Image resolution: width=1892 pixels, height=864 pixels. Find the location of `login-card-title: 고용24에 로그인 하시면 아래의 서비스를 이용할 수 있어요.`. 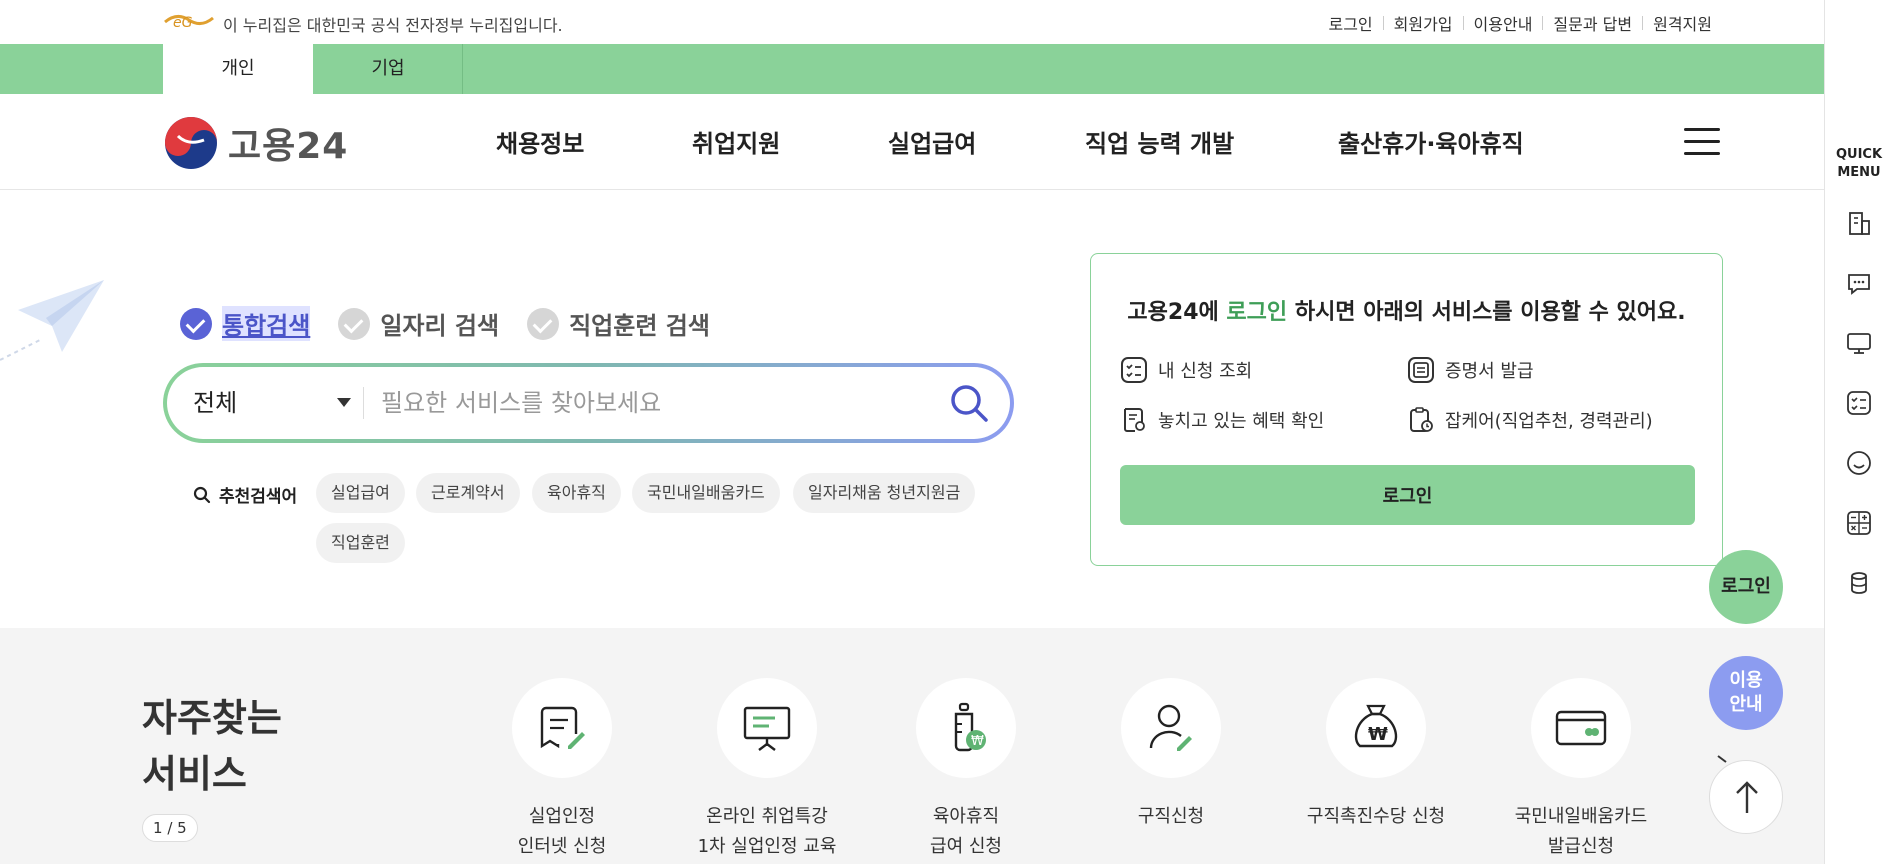

login-card-title: 고용24에 로그인 하시면 아래의 서비스를 이용할 수 있어요. is located at coordinates (1406, 310).